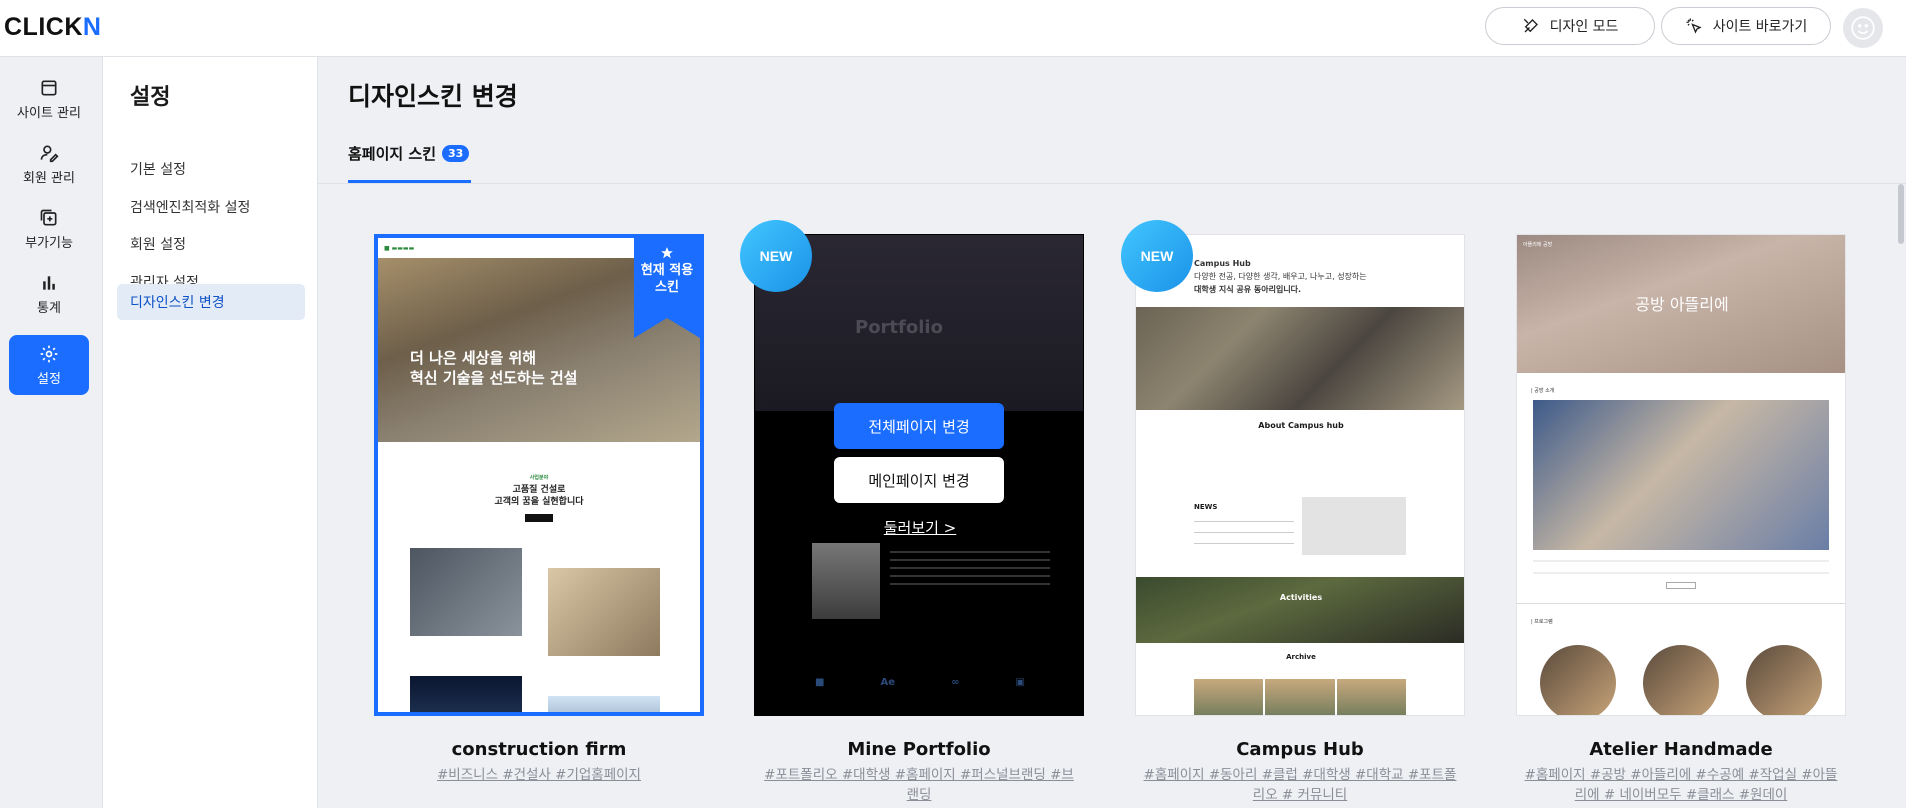  What do you see at coordinates (539, 619) in the screenshot?
I see `preview-image-grid` at bounding box center [539, 619].